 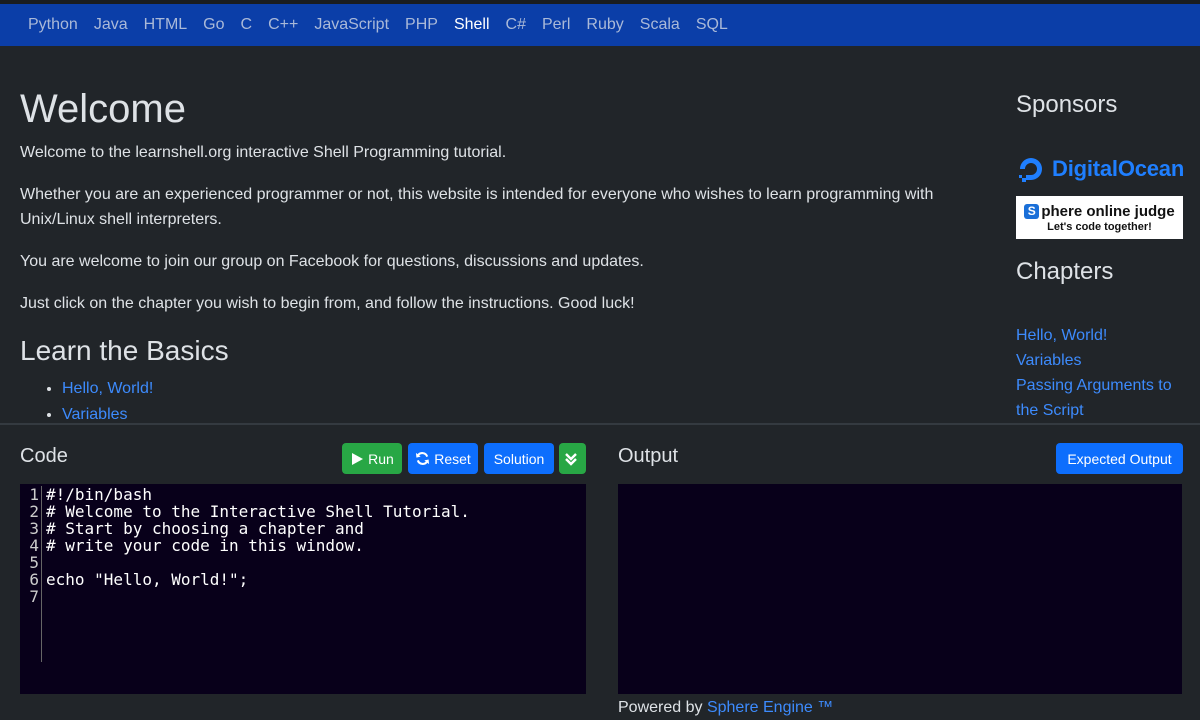 I want to click on code-heading: Code, so click(x=44, y=456).